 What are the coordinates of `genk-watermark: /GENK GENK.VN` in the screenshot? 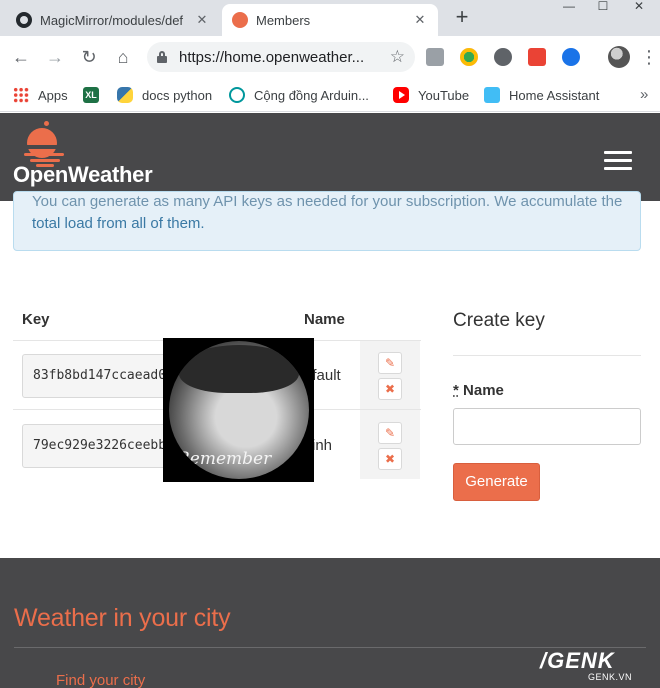 It's located at (596, 665).